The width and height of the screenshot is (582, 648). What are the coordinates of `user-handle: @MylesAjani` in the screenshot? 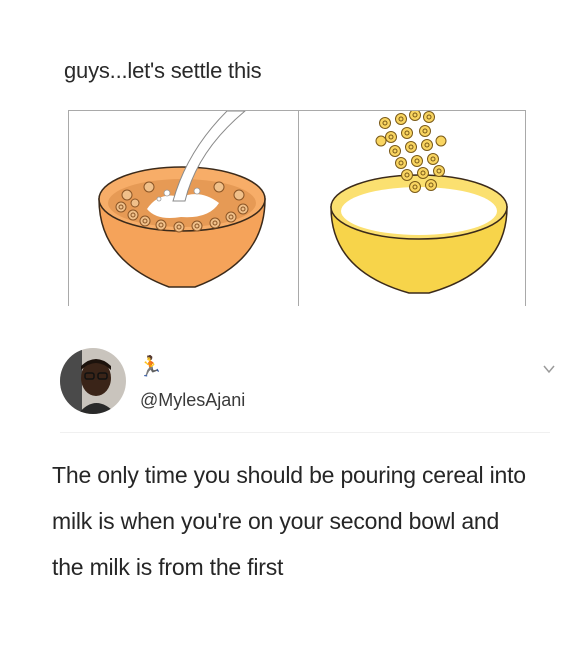 It's located at (192, 400).